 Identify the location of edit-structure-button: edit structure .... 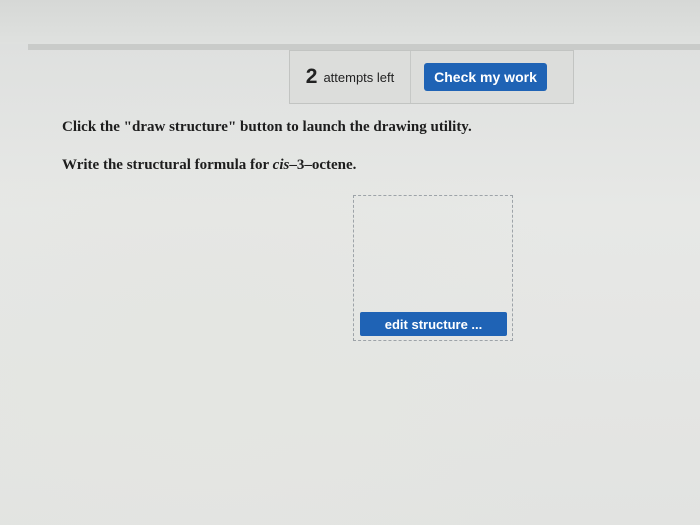
(433, 324).